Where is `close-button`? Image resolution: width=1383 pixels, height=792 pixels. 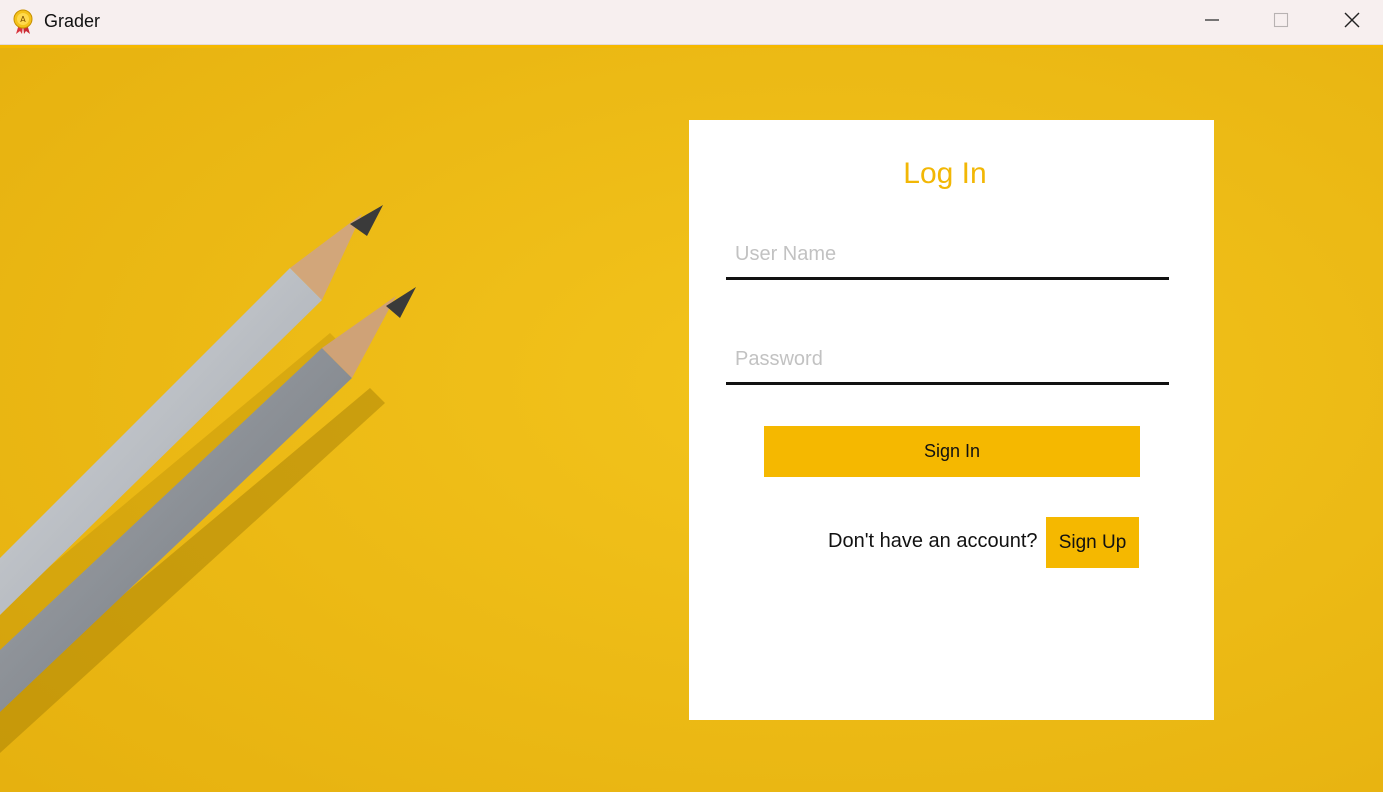 close-button is located at coordinates (1350, 22).